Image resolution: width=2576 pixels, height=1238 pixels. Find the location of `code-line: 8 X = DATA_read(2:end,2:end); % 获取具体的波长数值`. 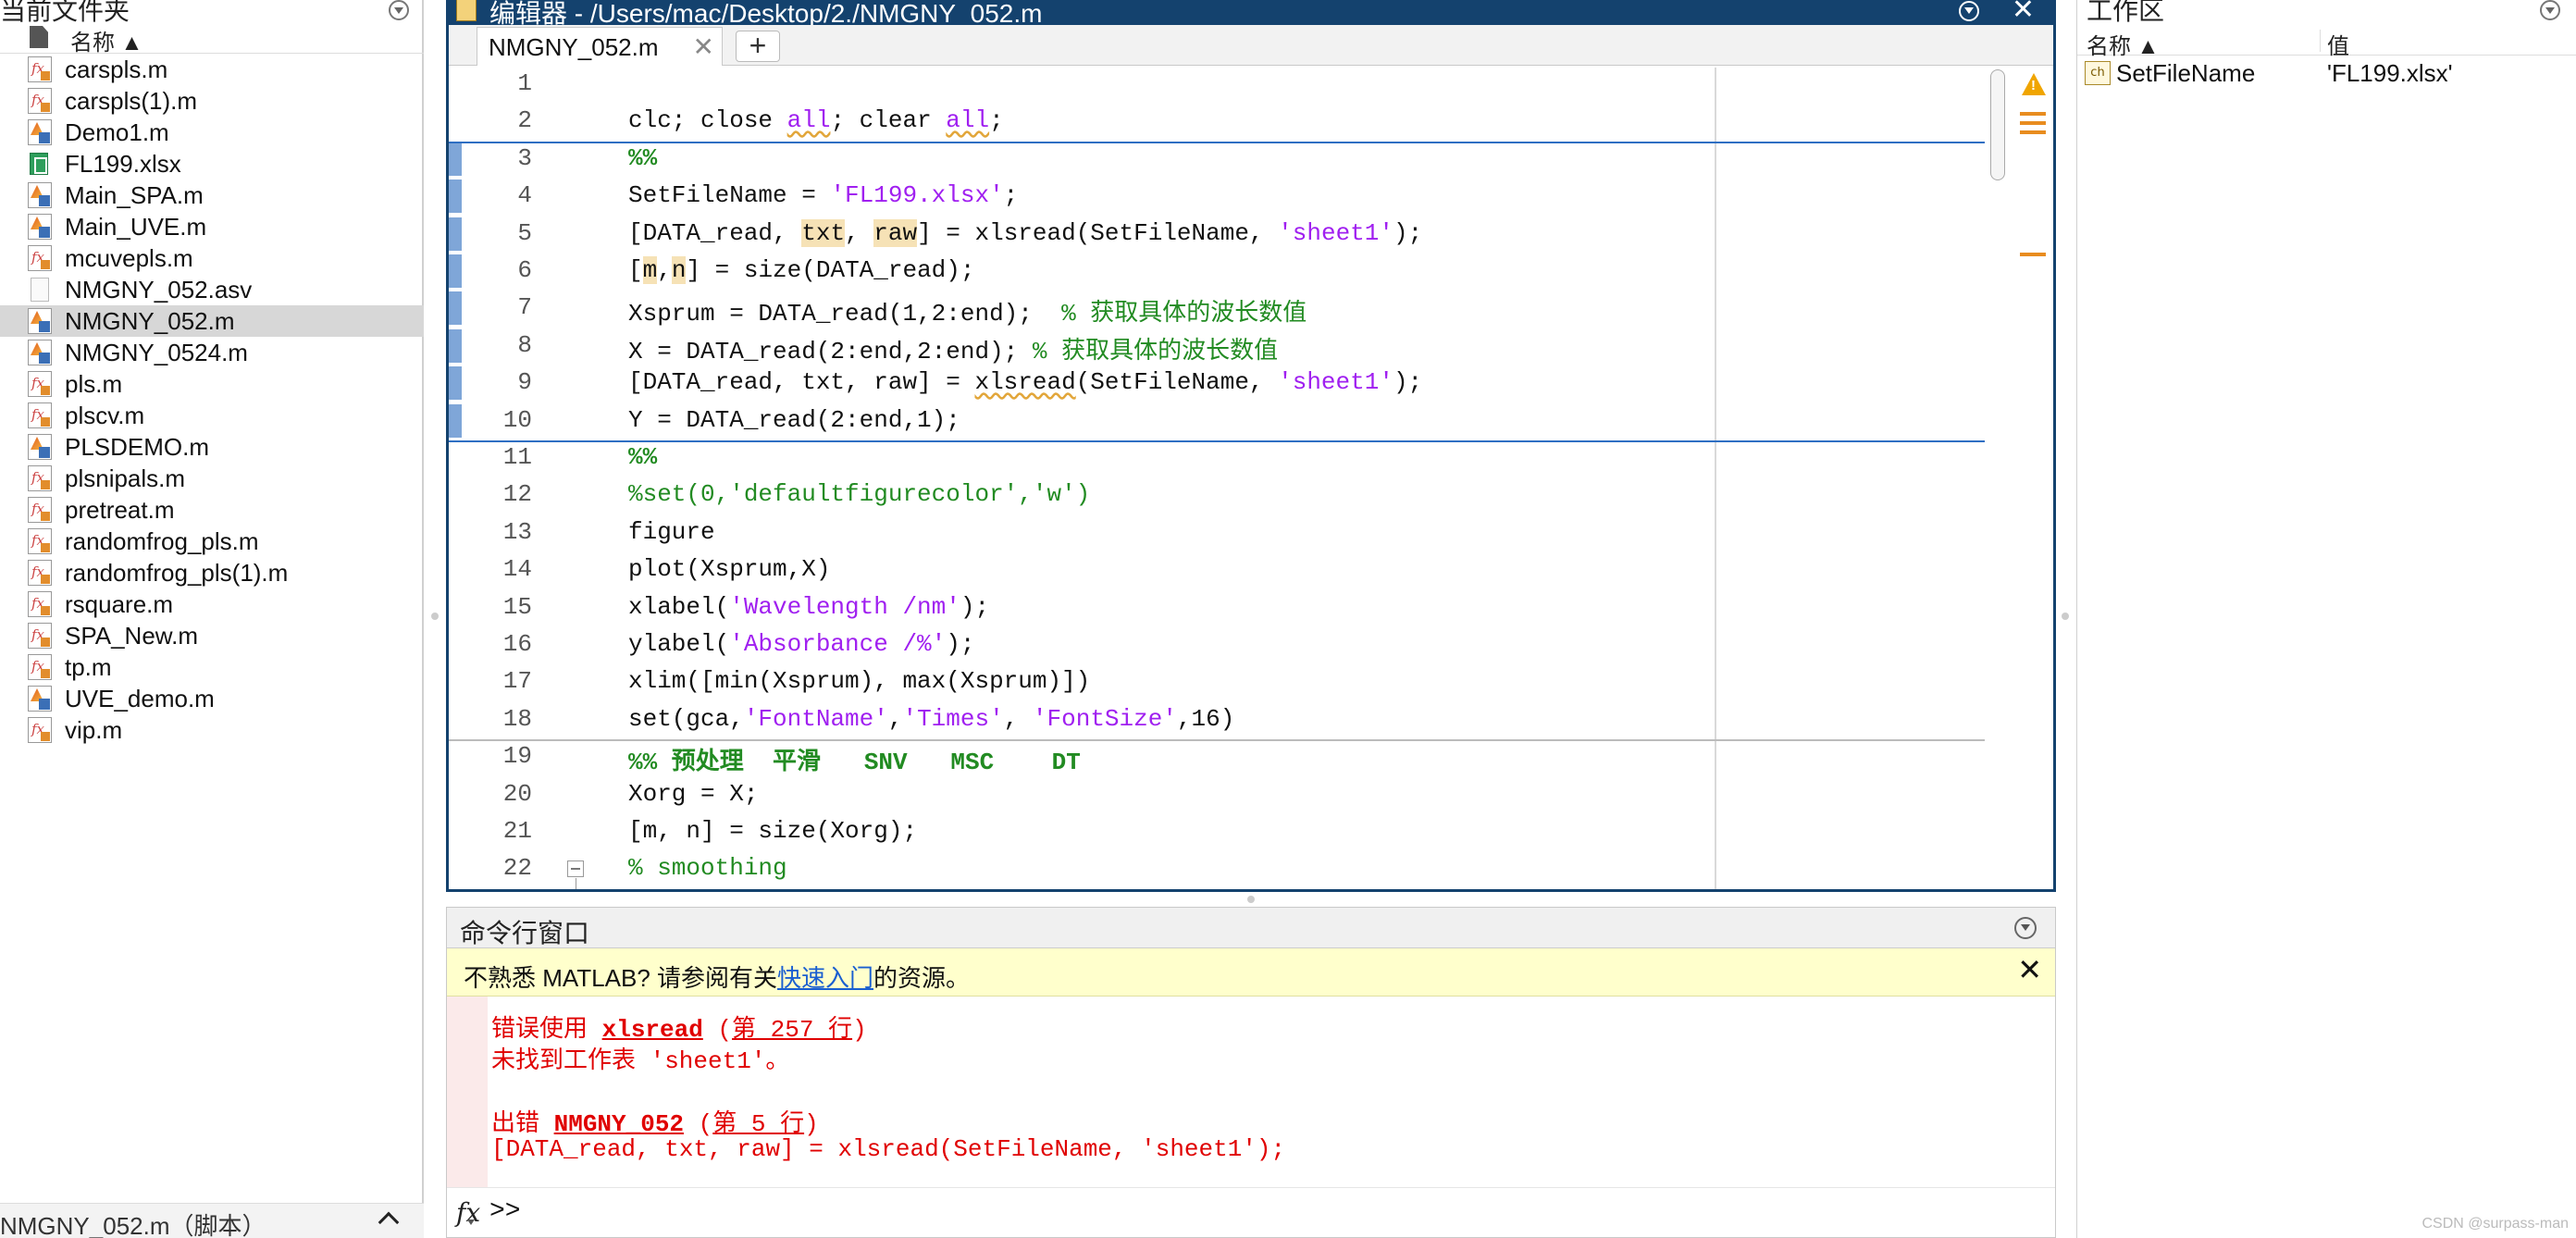

code-line: 8 X = DATA_read(2:end,2:end); % 获取具体的波长数值 is located at coordinates (1217, 347).